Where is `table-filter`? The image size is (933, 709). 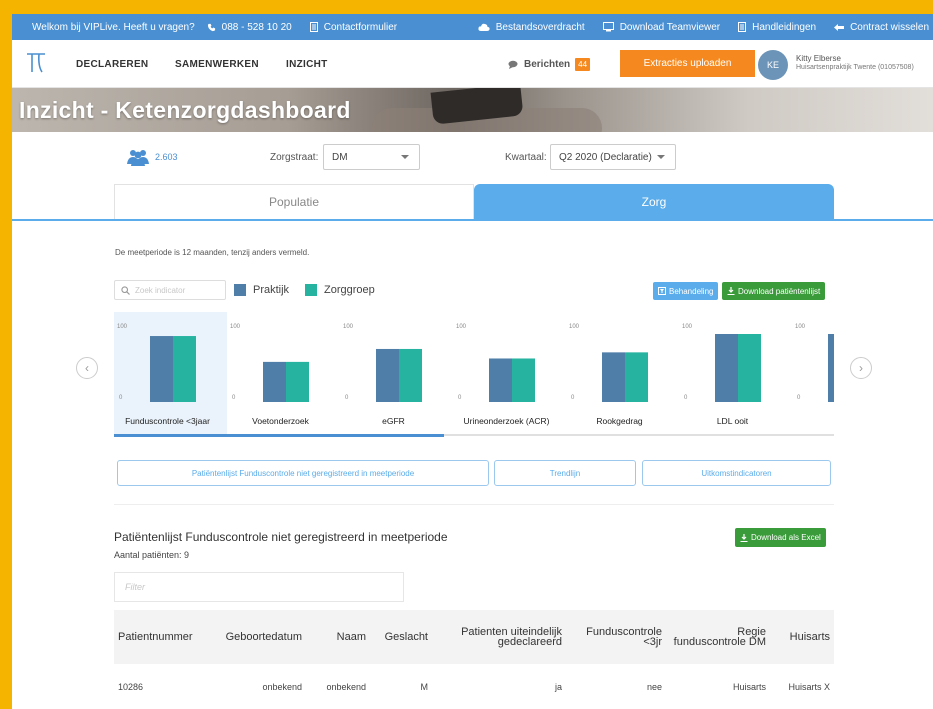 table-filter is located at coordinates (259, 587).